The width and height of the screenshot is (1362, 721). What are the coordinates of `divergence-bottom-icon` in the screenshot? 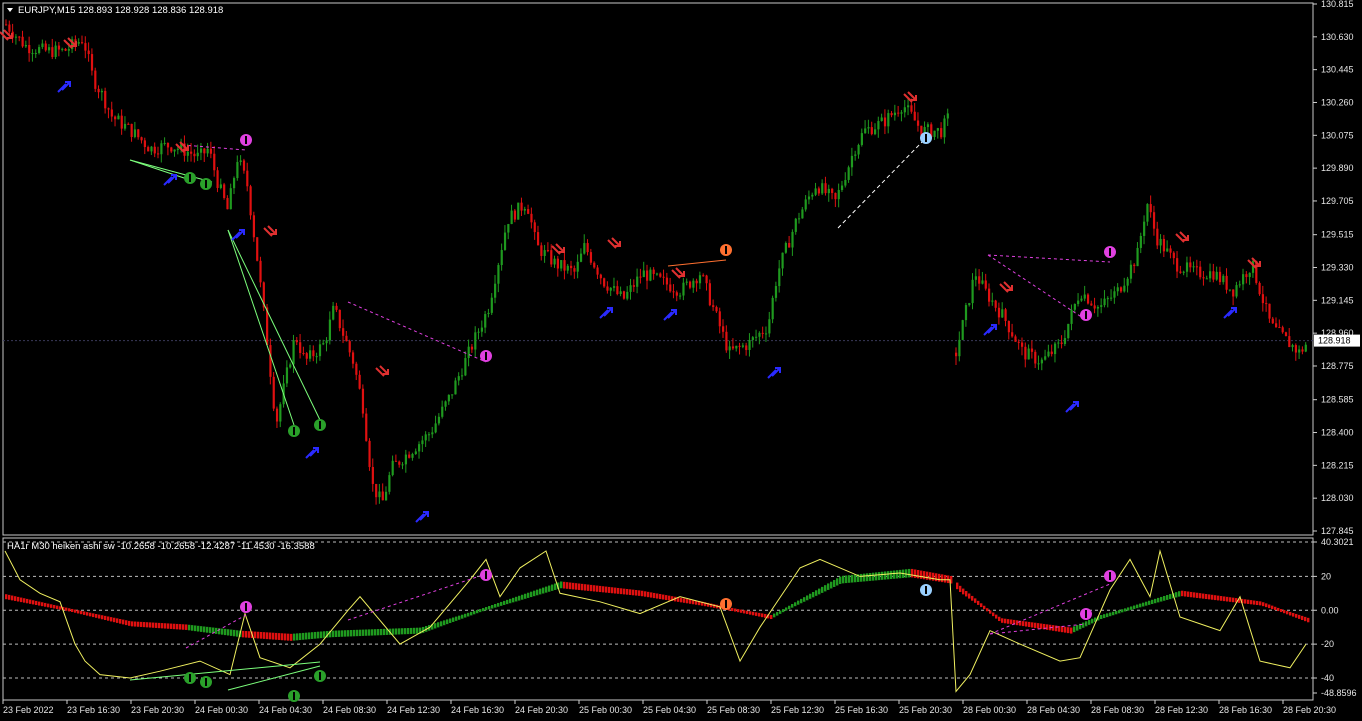 It's located at (206, 184).